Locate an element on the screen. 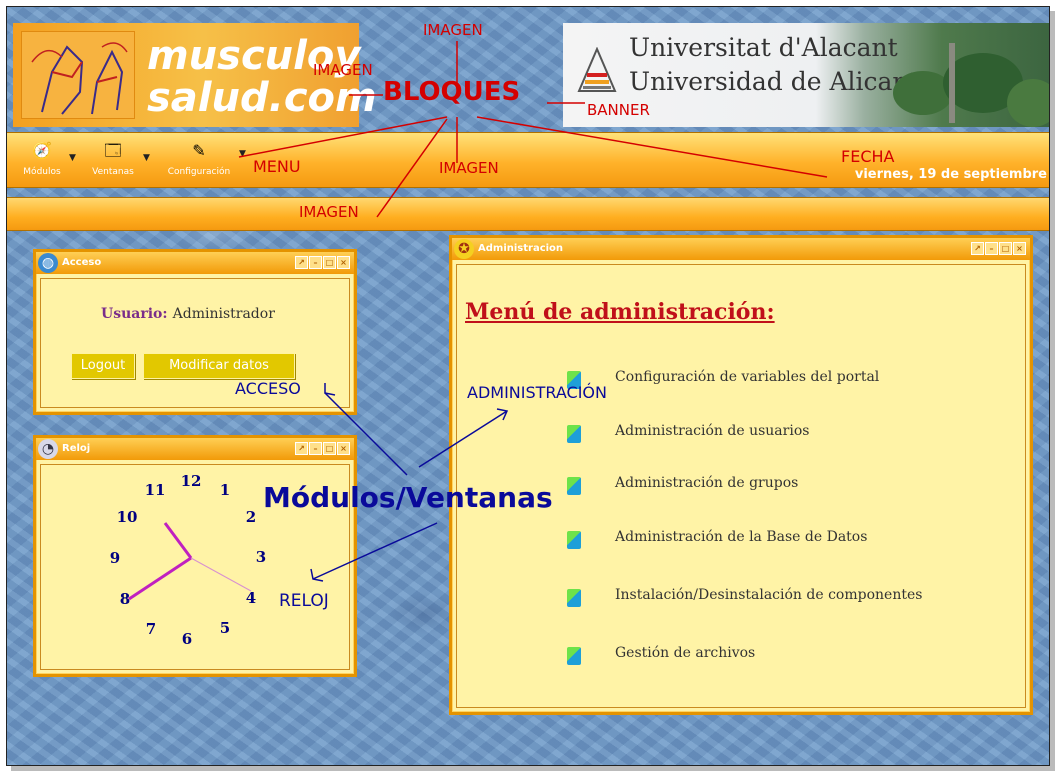 Image resolution: width=1056 pixels, height=776 pixels. current-date: viernes, 19 de septiembre is located at coordinates (950, 174).